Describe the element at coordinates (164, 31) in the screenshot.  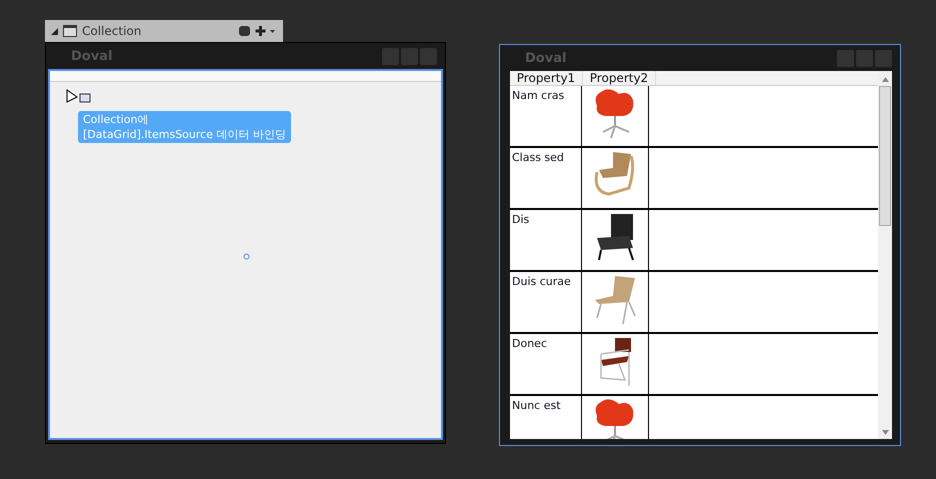
I see `designer-tab: Collection` at that location.